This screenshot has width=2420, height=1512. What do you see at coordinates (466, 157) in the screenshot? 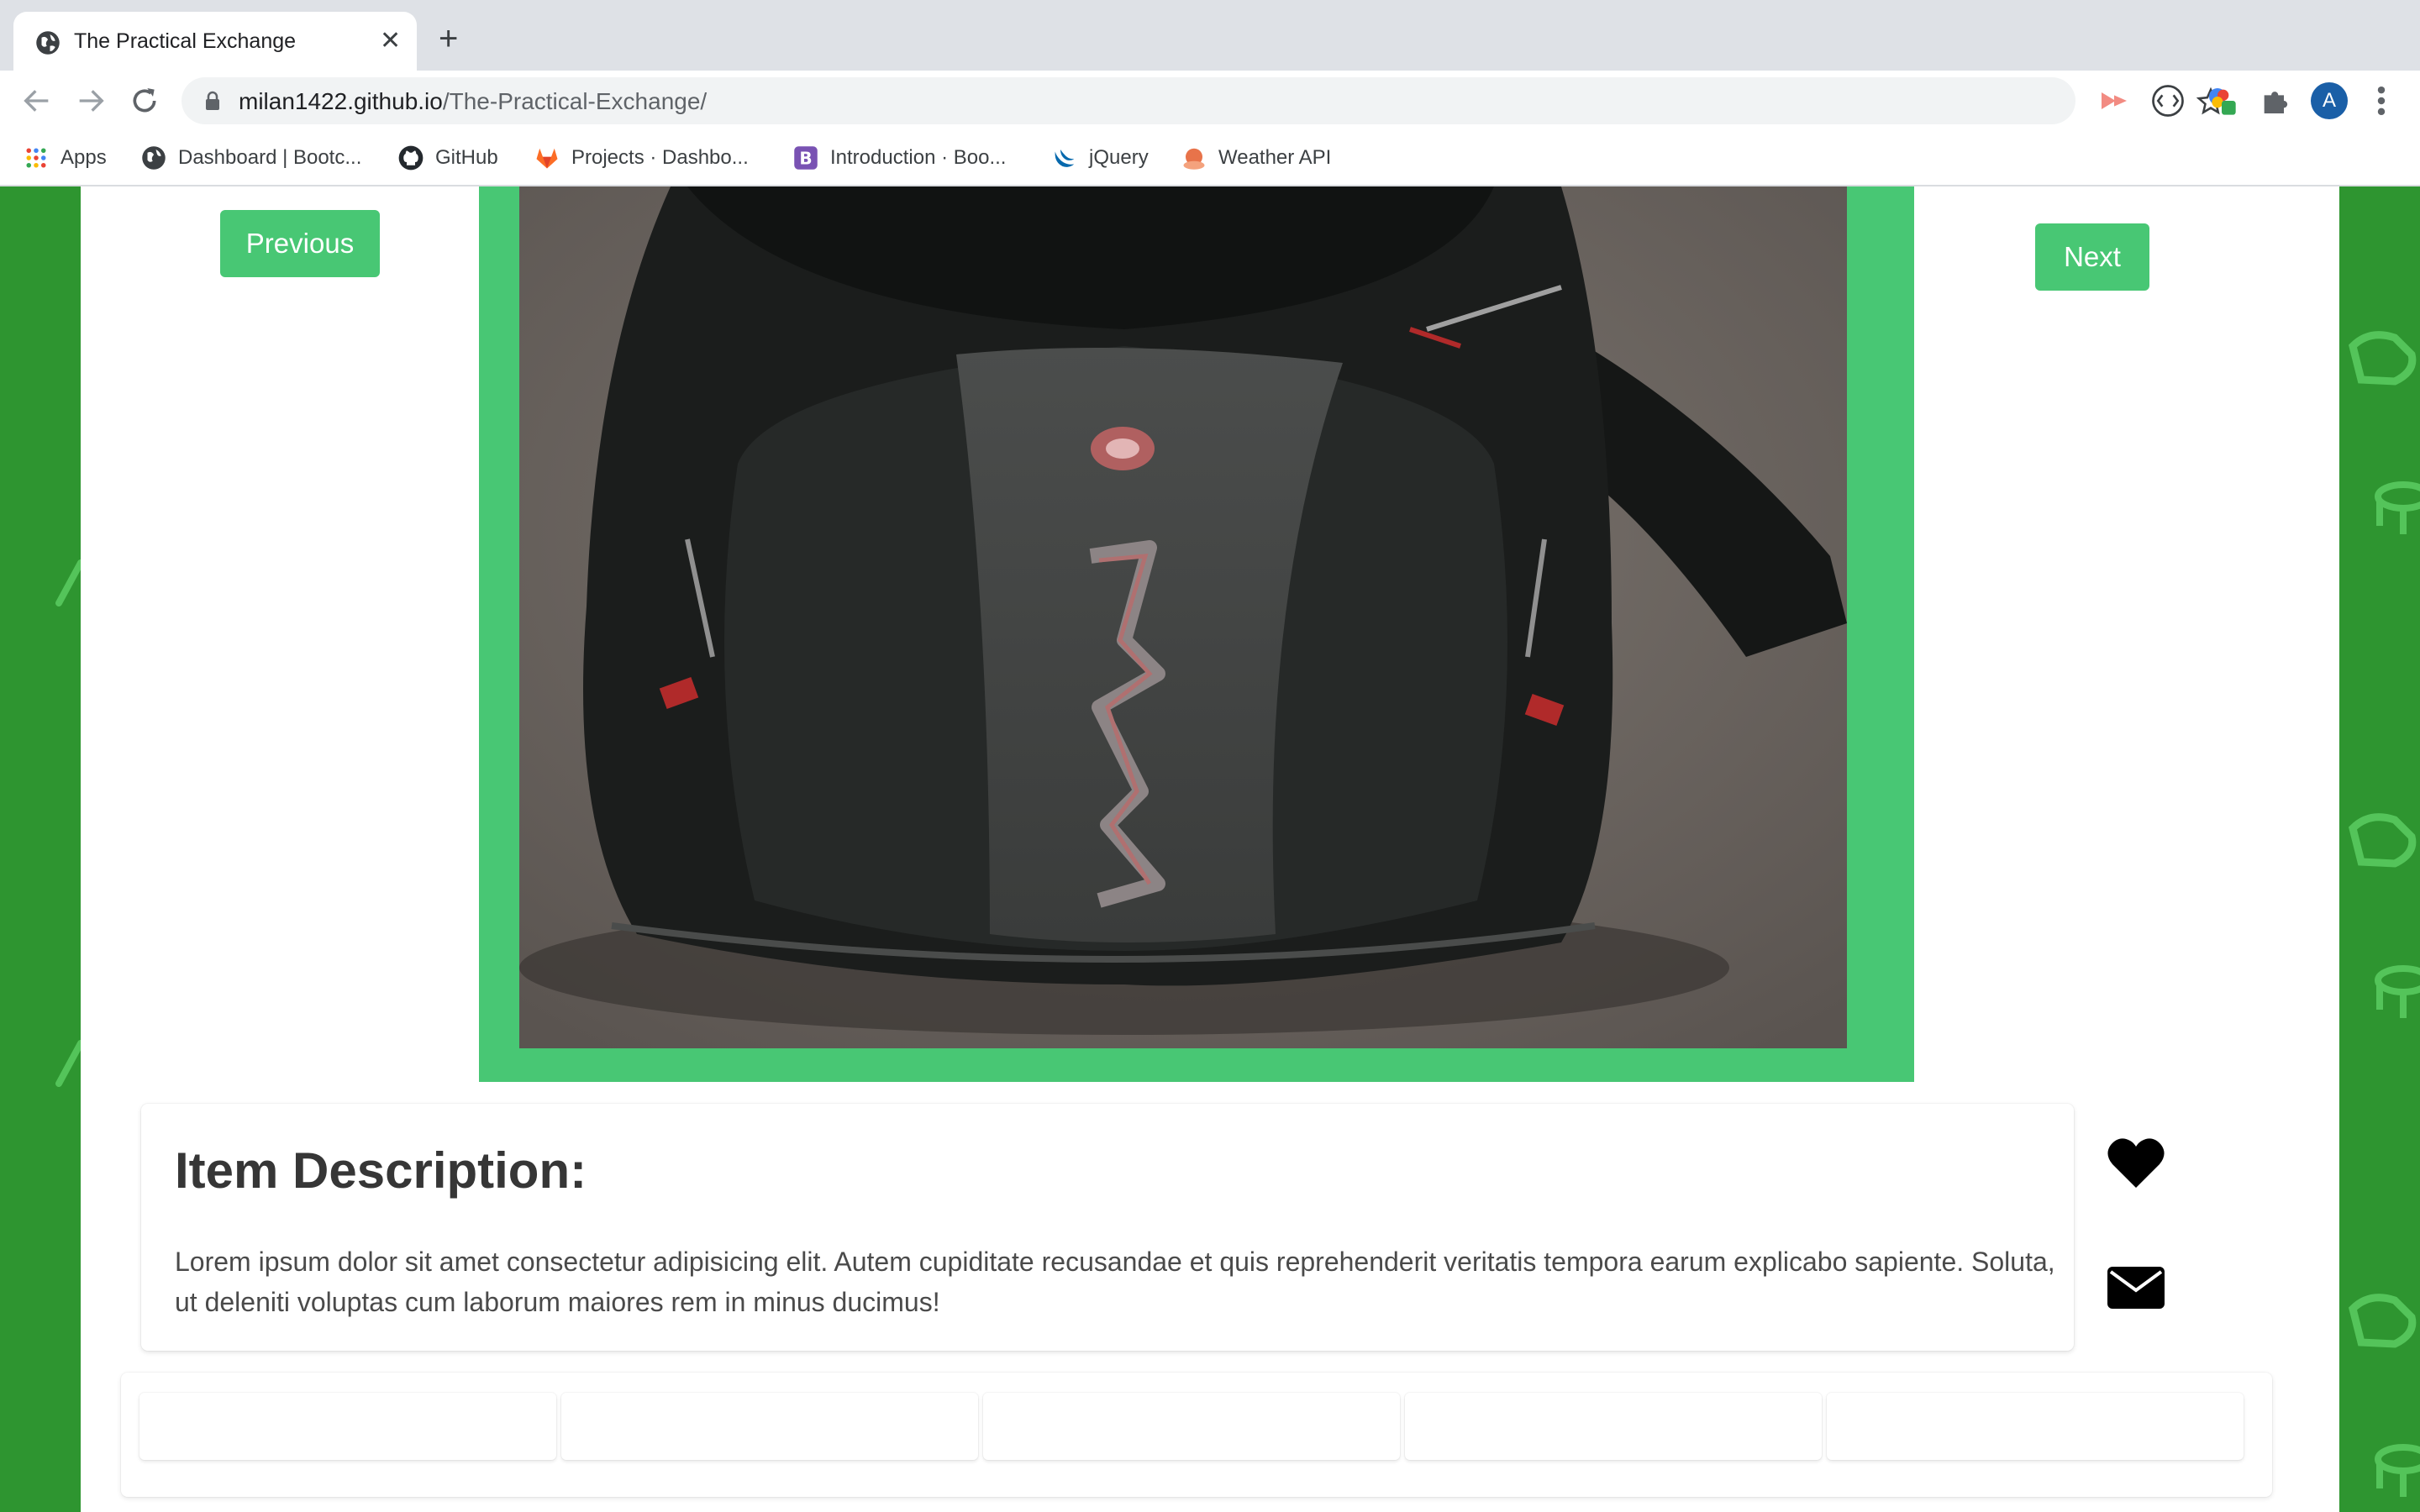
I see `bookmark-label: GitHub` at bounding box center [466, 157].